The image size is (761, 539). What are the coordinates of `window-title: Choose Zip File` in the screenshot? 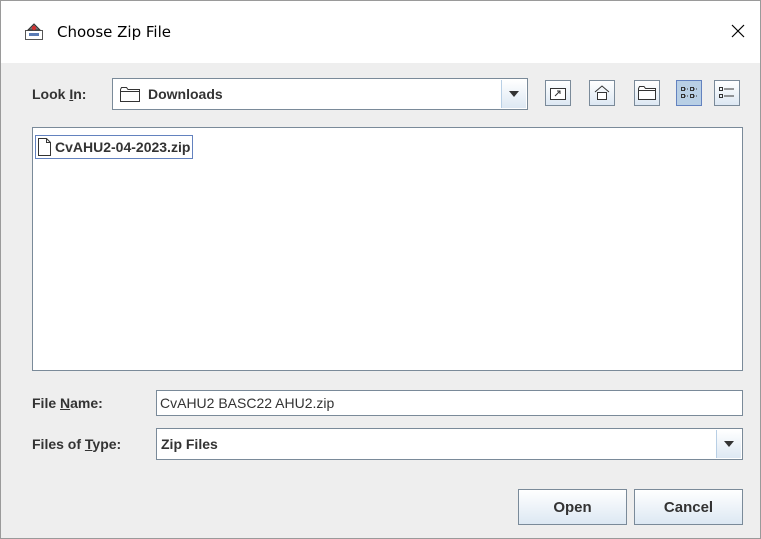 It's located at (114, 32).